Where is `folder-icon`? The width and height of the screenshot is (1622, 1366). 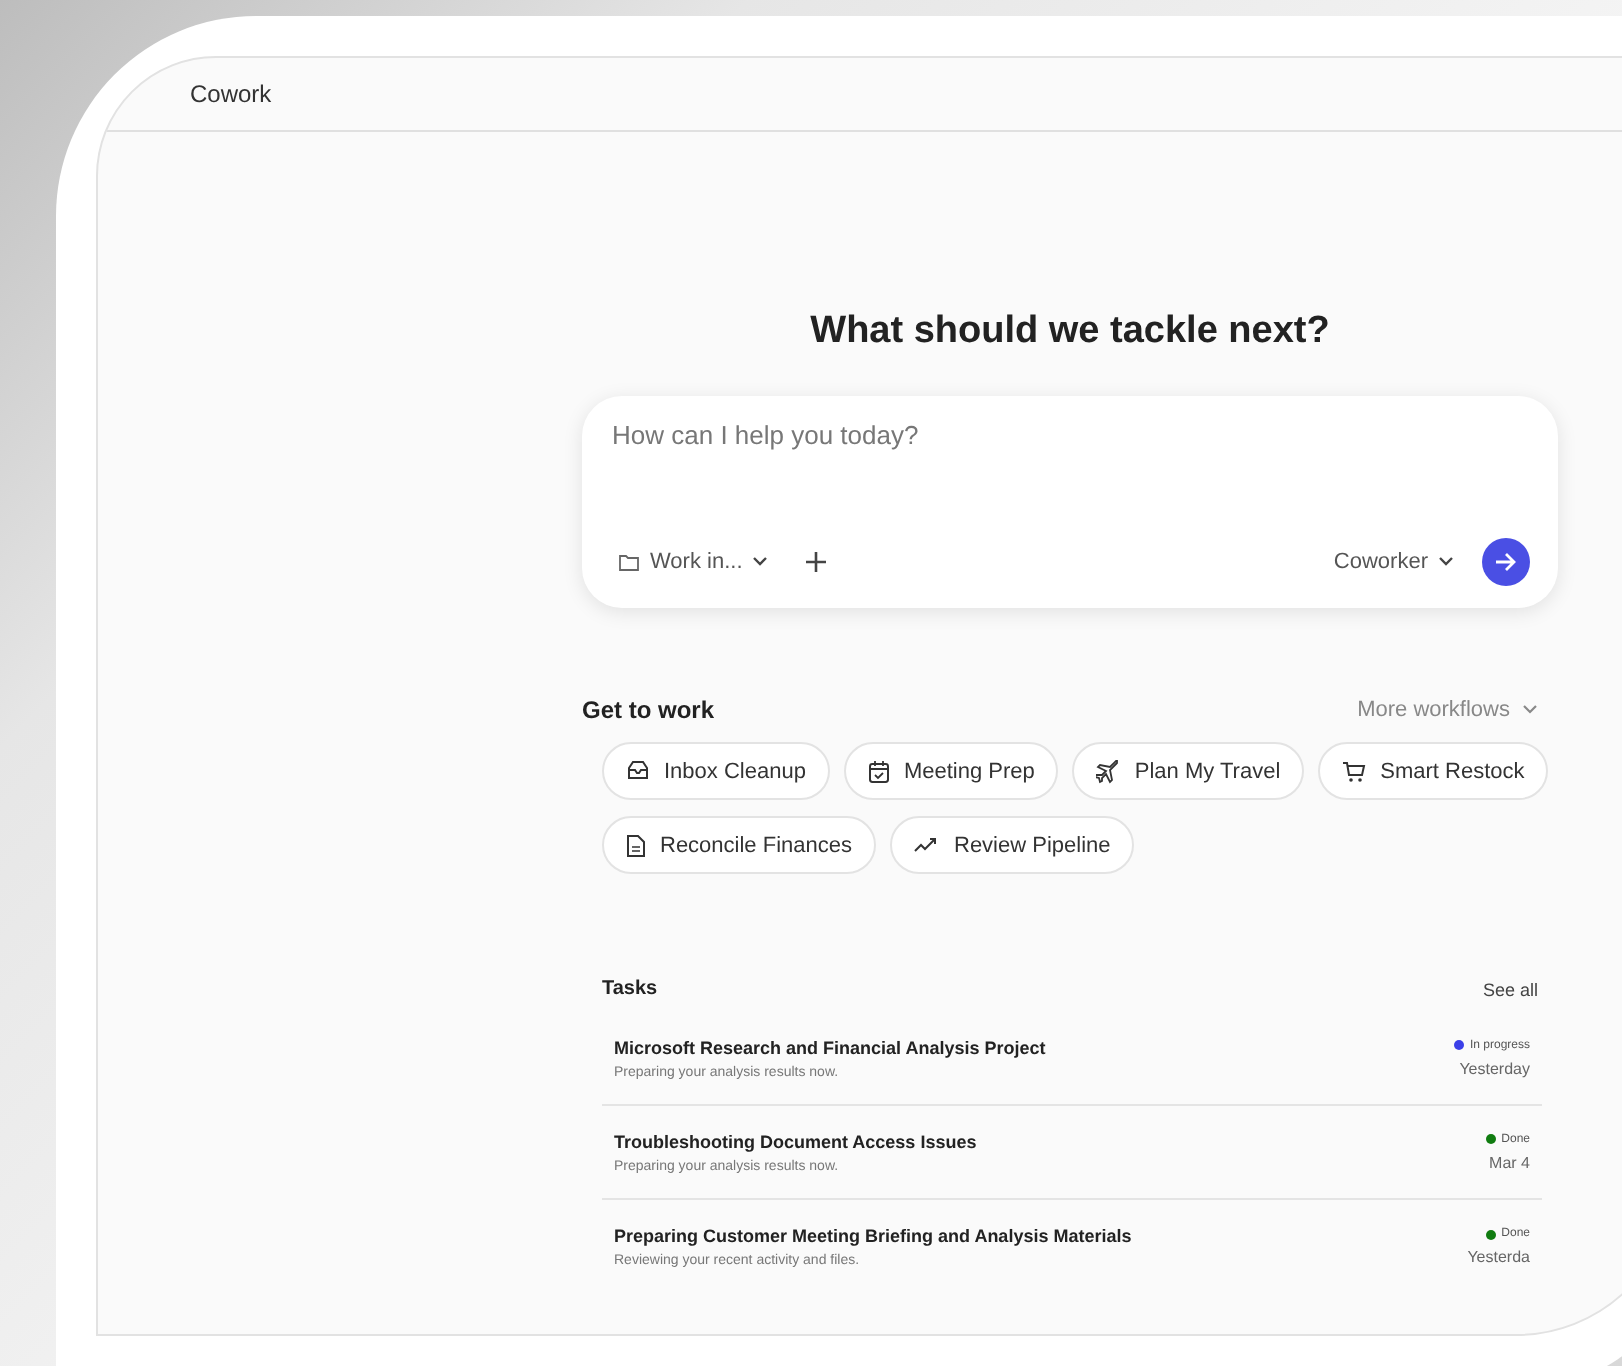 folder-icon is located at coordinates (629, 562).